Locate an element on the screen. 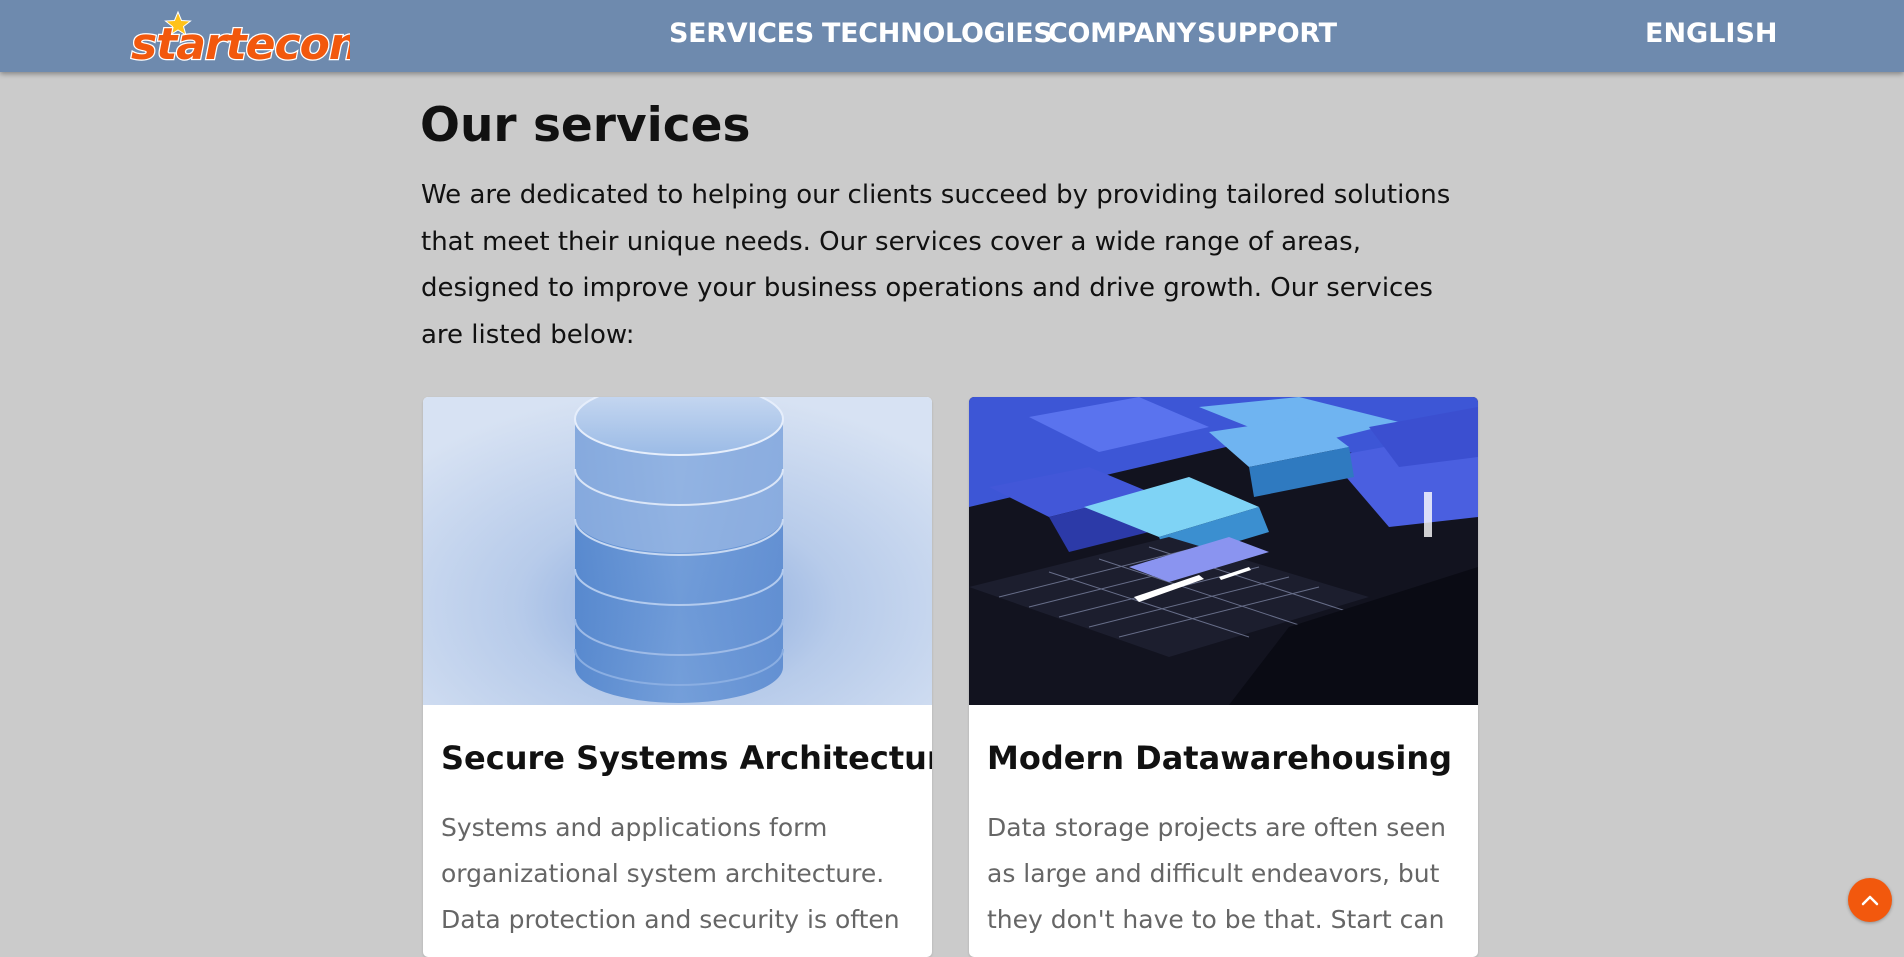 This screenshot has width=1904, height=957. language-selector: ENGLISH is located at coordinates (1711, 33).